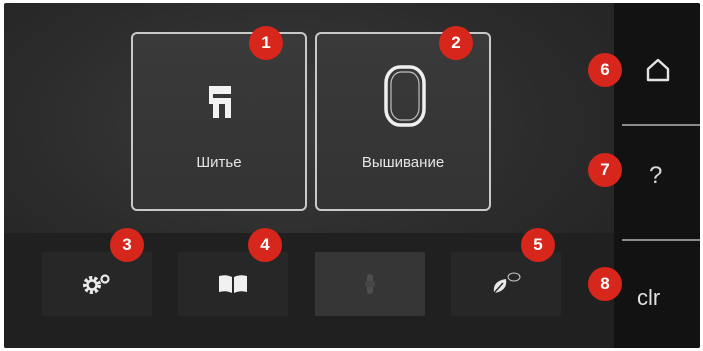 The width and height of the screenshot is (703, 351). I want to click on bobbin-button-disabled, so click(370, 284).